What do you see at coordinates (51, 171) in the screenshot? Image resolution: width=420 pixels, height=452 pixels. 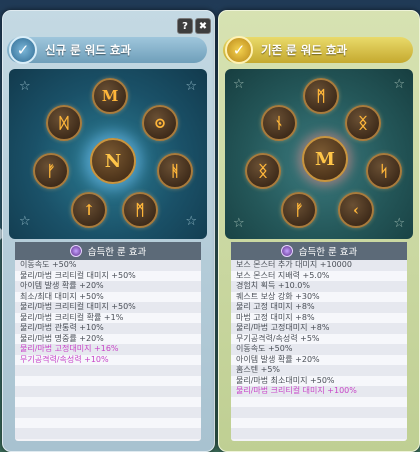 I see `rune-slot-6: ᚠ` at bounding box center [51, 171].